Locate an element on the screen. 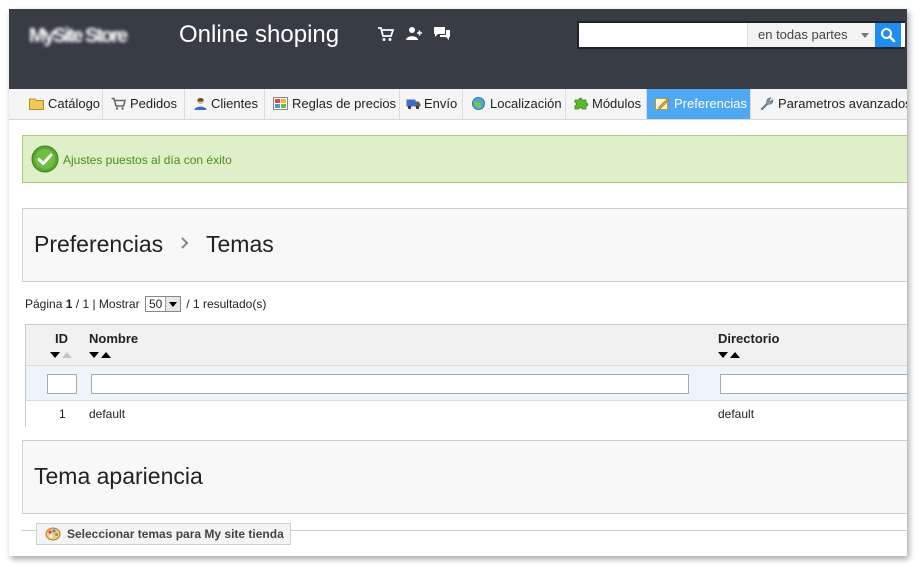 The height and width of the screenshot is (570, 921). folder-icon is located at coordinates (36, 104).